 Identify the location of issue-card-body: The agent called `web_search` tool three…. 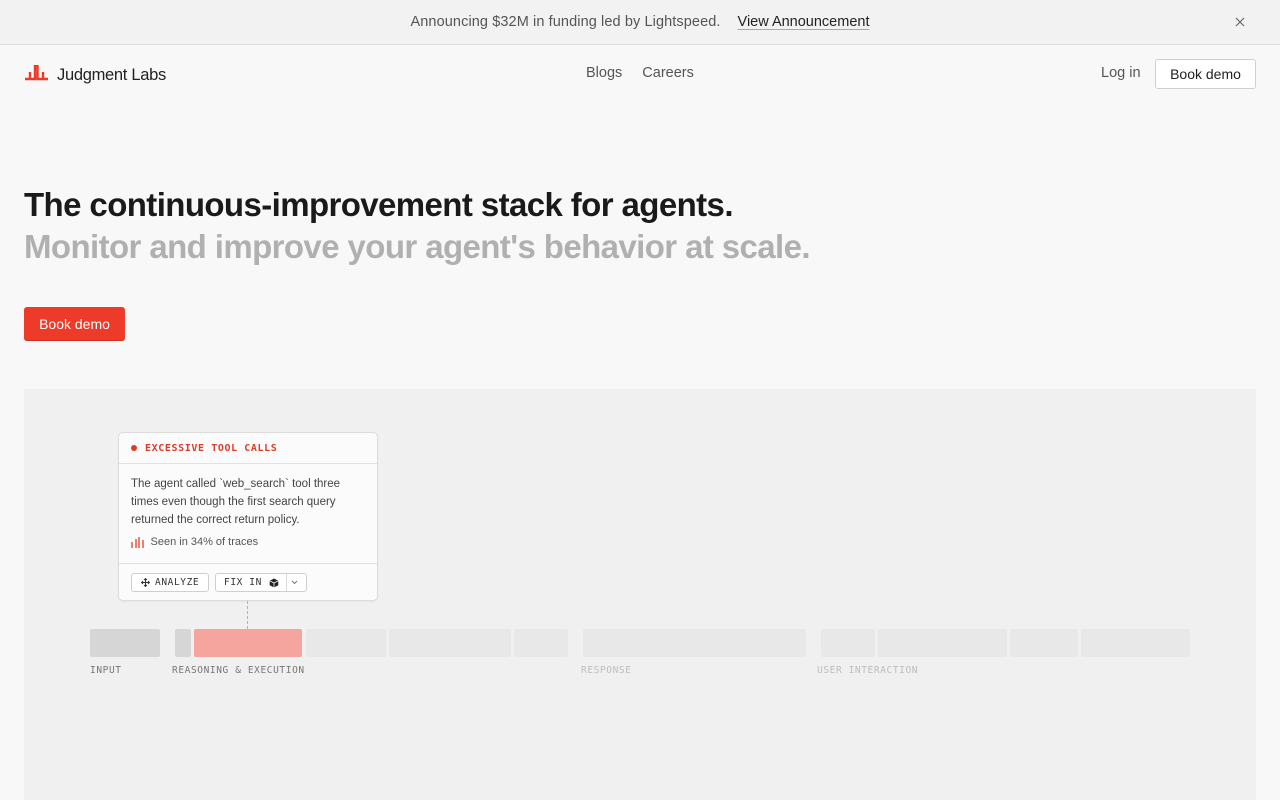
(248, 514).